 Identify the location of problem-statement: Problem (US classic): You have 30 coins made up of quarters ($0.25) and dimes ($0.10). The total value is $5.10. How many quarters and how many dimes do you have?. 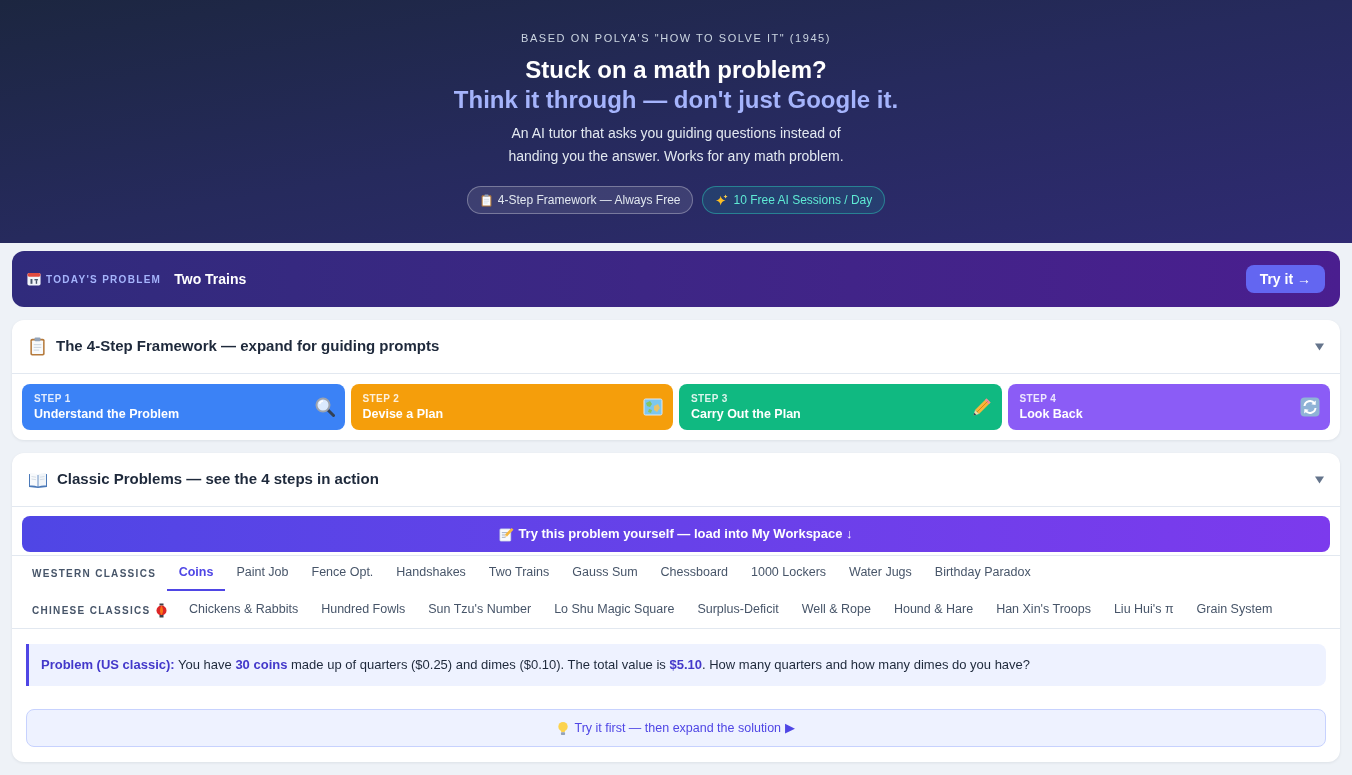
(536, 665).